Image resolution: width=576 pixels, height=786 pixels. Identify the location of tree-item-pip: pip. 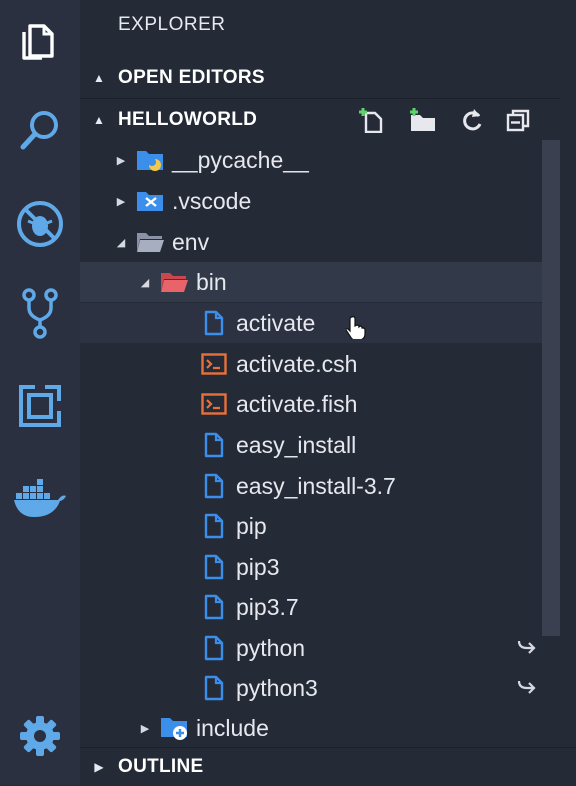
(311, 526).